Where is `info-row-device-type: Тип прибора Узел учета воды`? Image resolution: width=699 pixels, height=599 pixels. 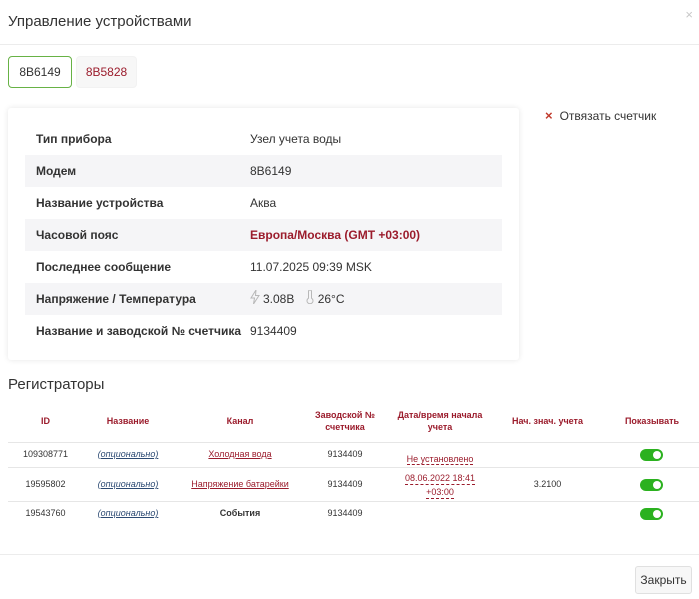 info-row-device-type: Тип прибора Узел учета воды is located at coordinates (263, 139).